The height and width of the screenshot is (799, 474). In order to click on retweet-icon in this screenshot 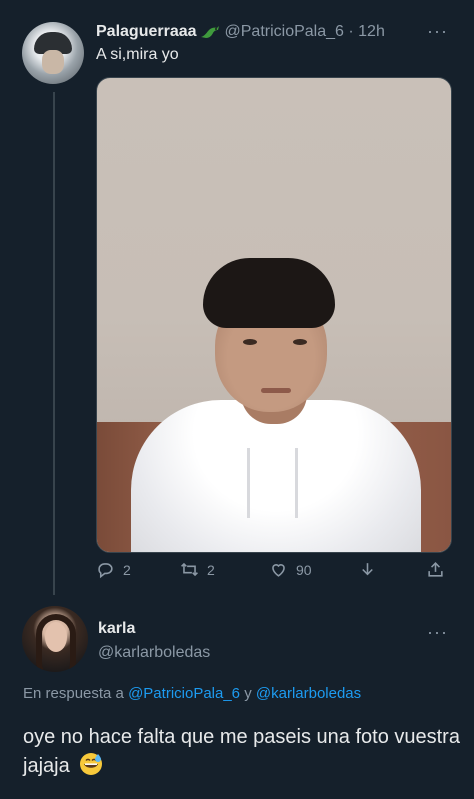, I will do `click(189, 569)`.